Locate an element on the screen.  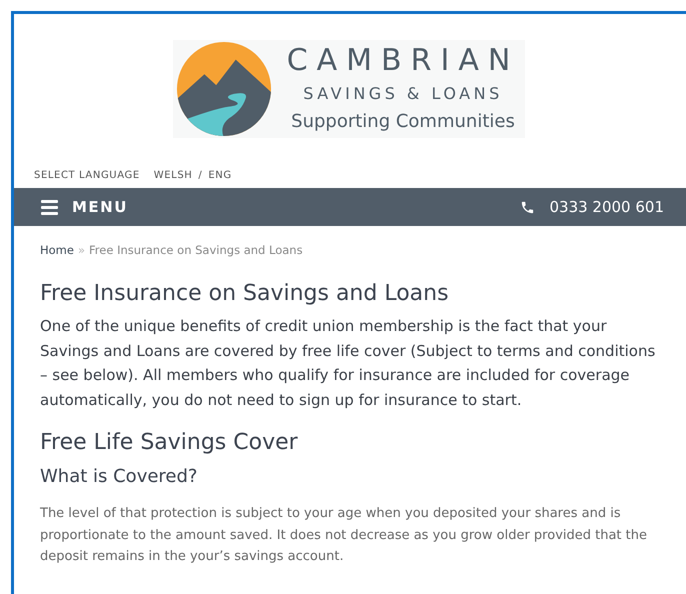
breadcrumb-current: Free Insurance on Savings and Loans is located at coordinates (196, 250).